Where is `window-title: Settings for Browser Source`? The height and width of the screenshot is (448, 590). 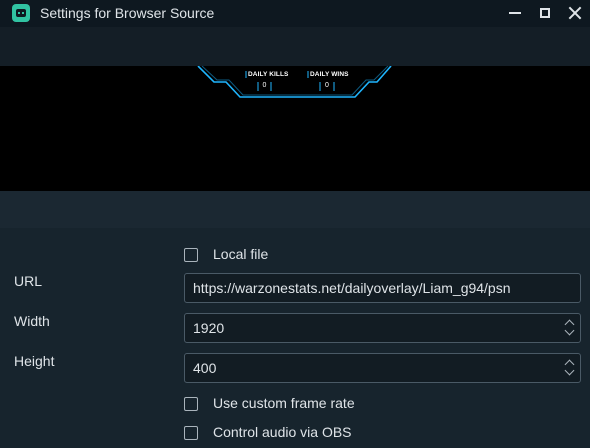 window-title: Settings for Browser Source is located at coordinates (127, 13).